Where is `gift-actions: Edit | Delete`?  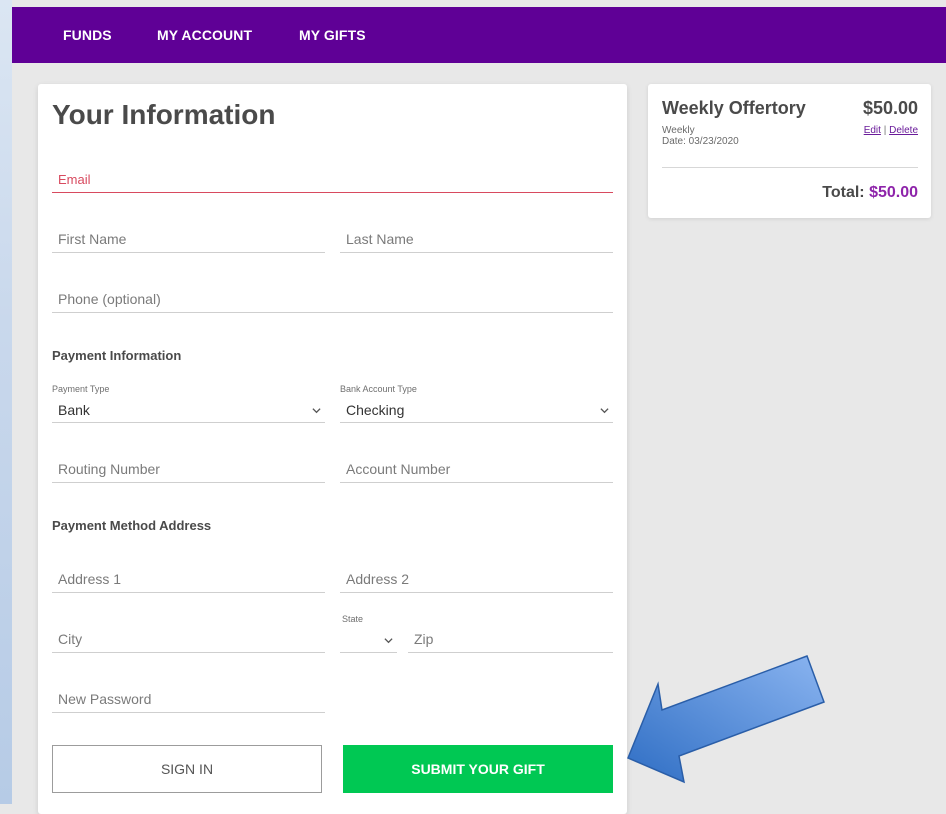
gift-actions: Edit | Delete is located at coordinates (891, 130).